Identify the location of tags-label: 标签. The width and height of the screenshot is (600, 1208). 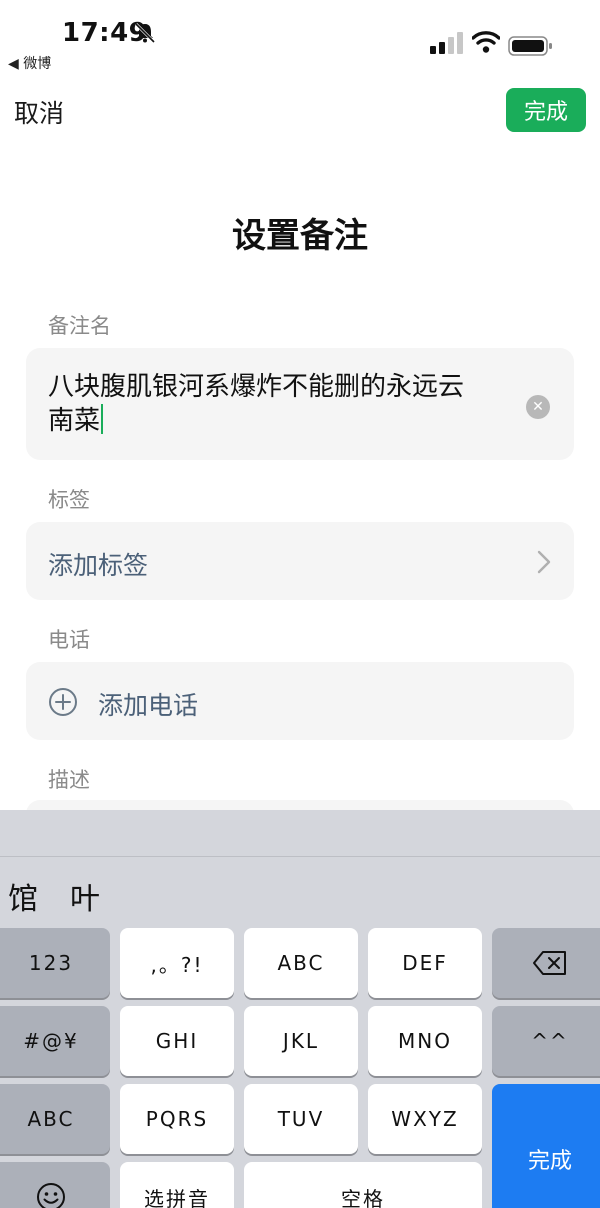
(69, 500).